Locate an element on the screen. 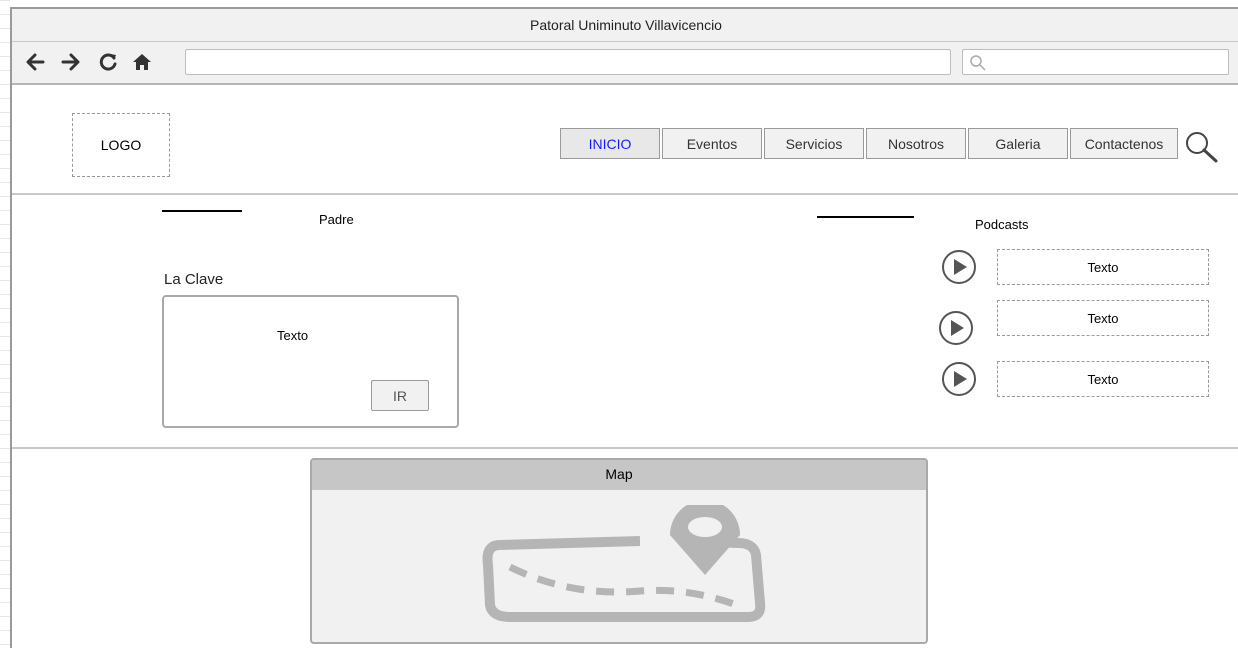  la-clave-label: La Clave is located at coordinates (194, 279).